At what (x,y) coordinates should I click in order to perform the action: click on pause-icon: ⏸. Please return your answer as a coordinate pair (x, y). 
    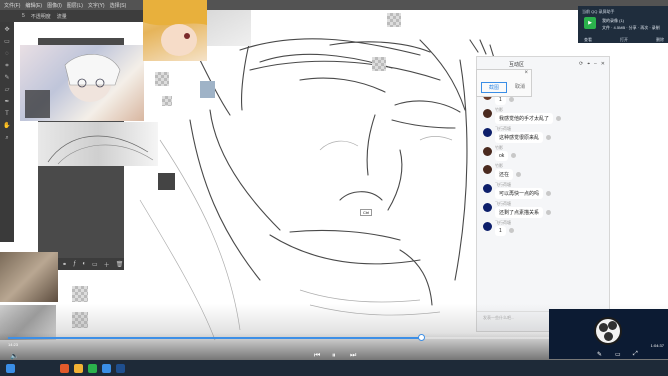
    Looking at the image, I should click on (334, 356).